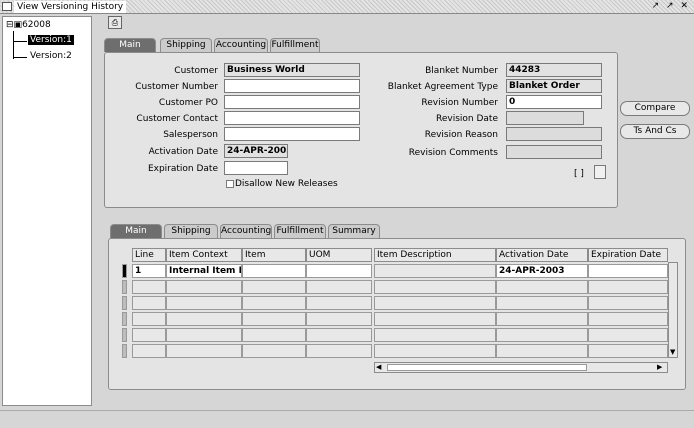 The height and width of the screenshot is (428, 694). I want to click on table-cell-activation-date: 24-APR-2003, so click(542, 271).